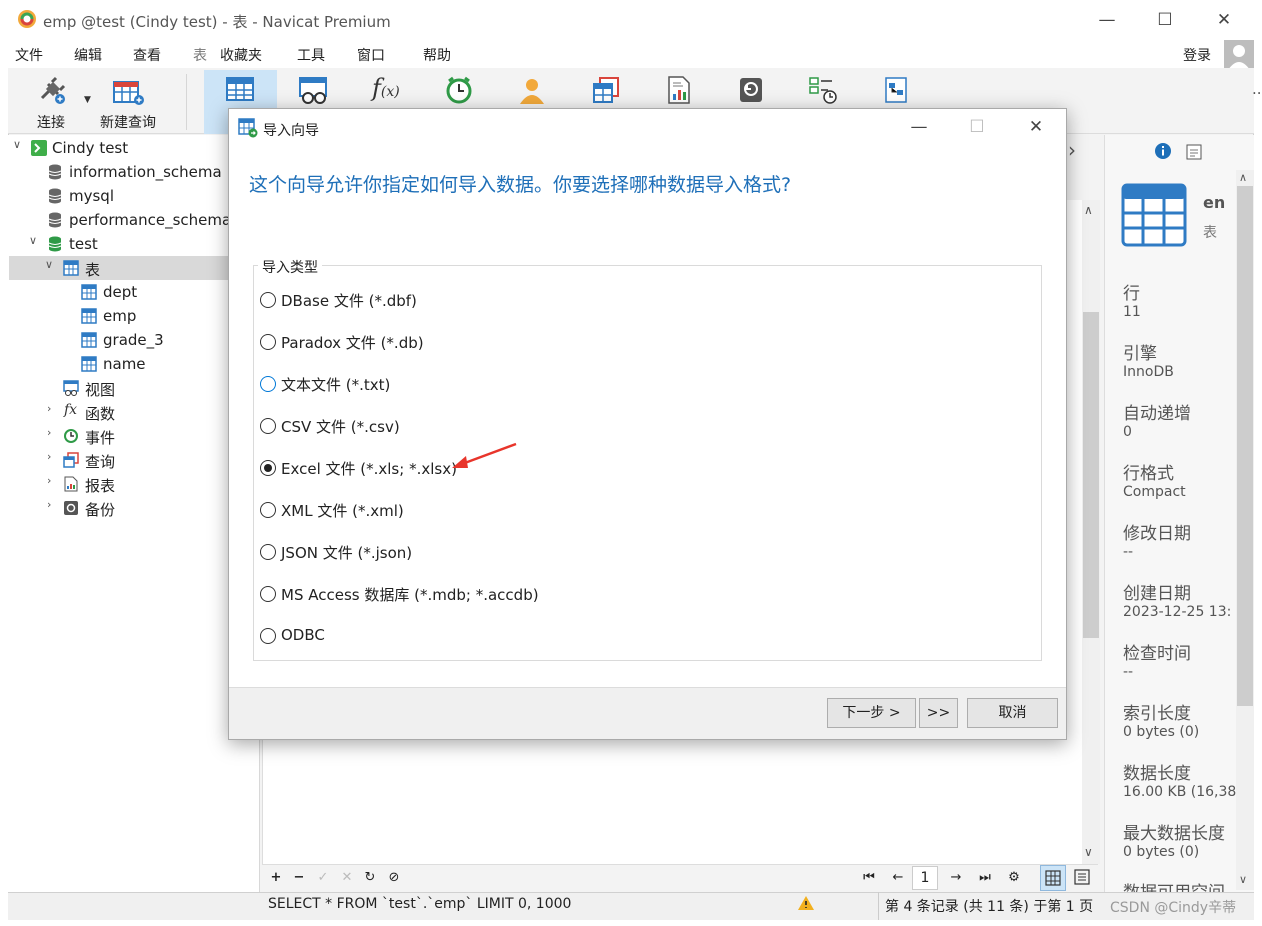 This screenshot has width=1262, height=926. What do you see at coordinates (938, 713) in the screenshot?
I see `finish-button: >>` at bounding box center [938, 713].